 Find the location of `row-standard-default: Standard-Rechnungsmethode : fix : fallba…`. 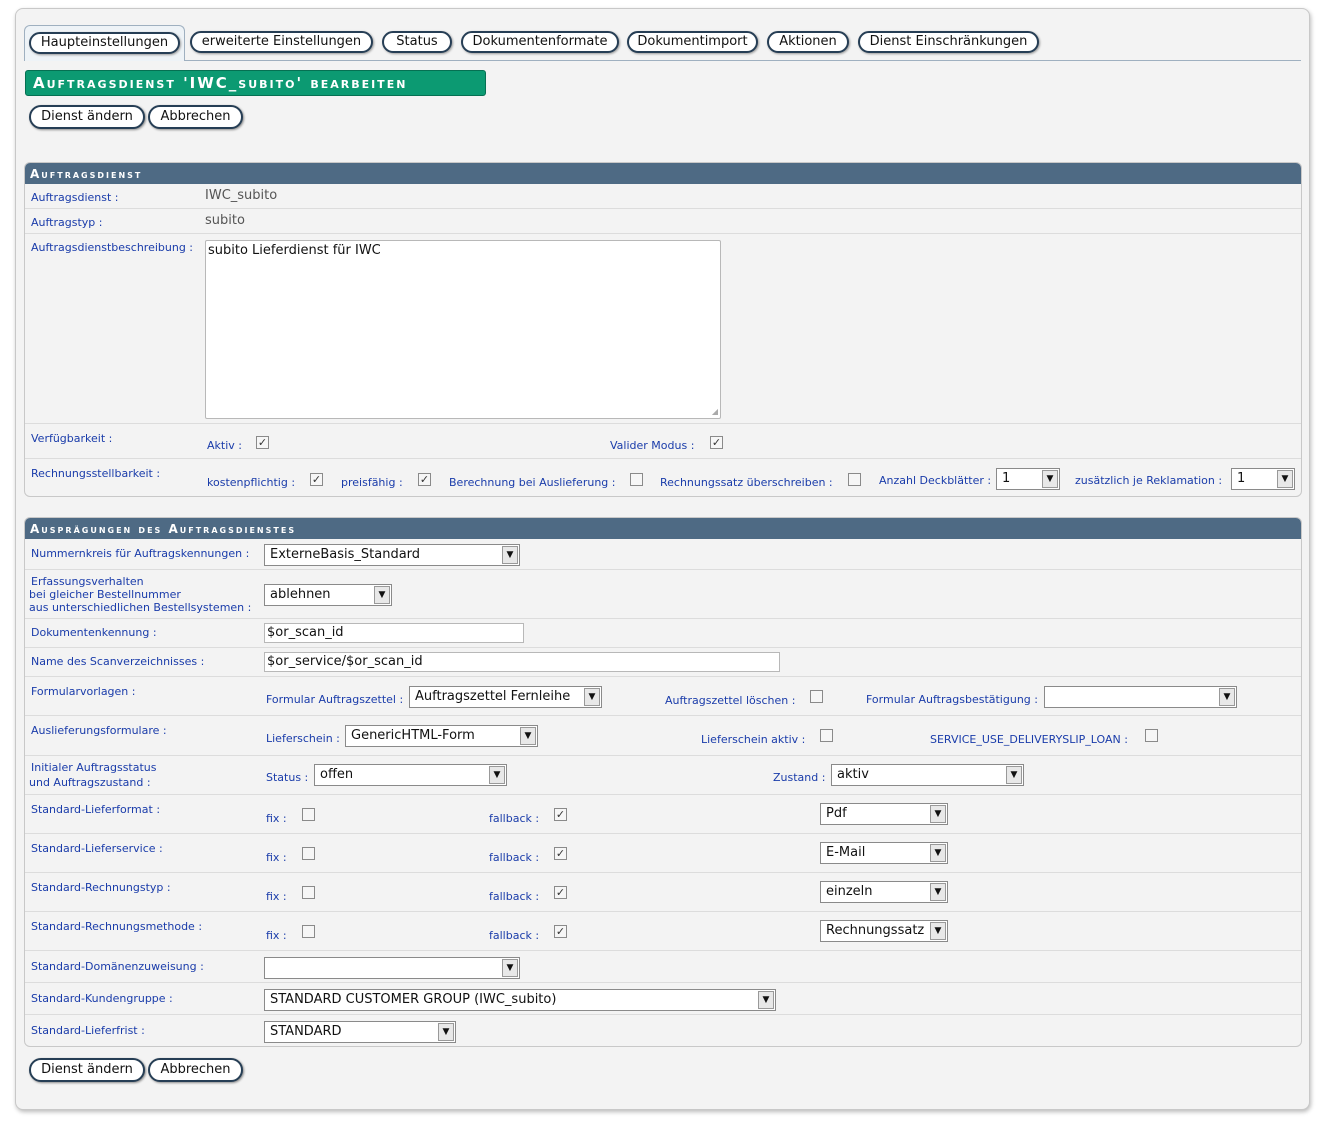

row-standard-default: Standard-Rechnungsmethode : fix : fallba… is located at coordinates (663, 931).